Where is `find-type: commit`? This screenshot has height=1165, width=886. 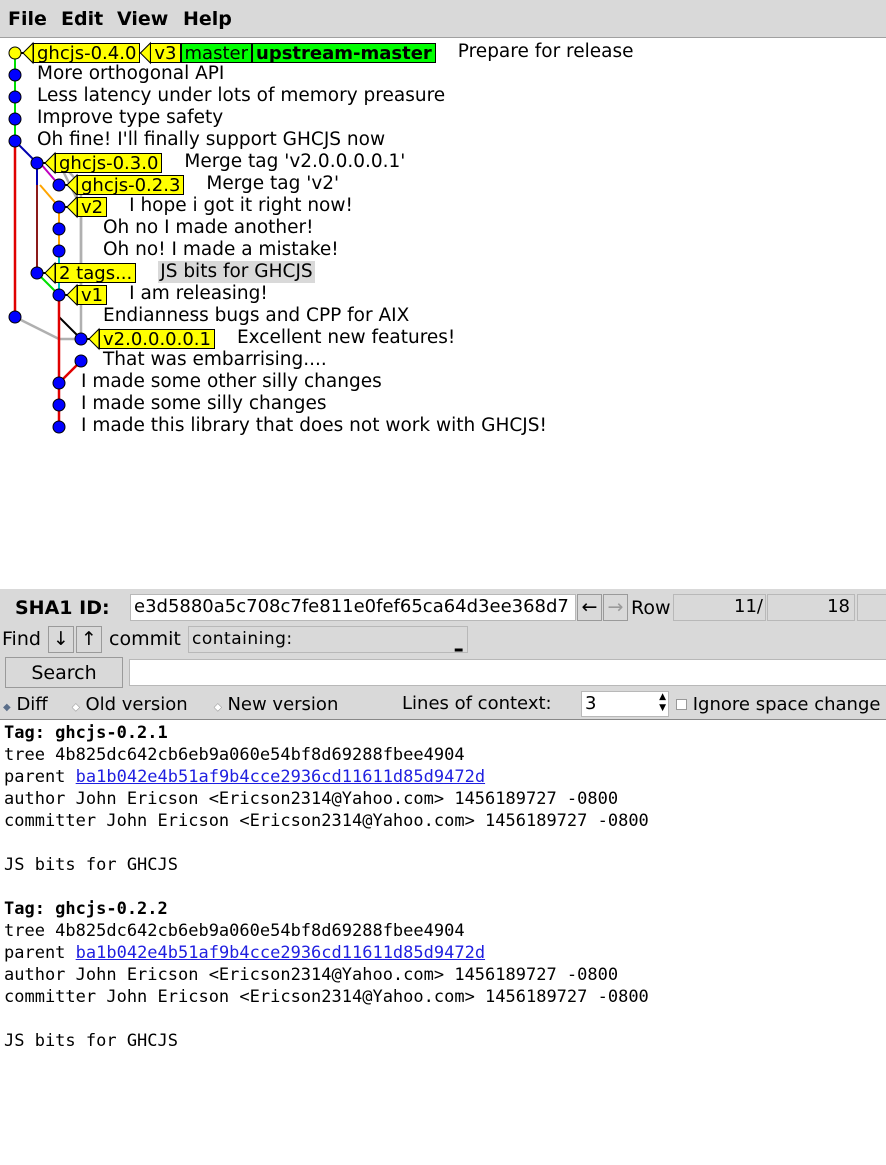
find-type: commit is located at coordinates (145, 639).